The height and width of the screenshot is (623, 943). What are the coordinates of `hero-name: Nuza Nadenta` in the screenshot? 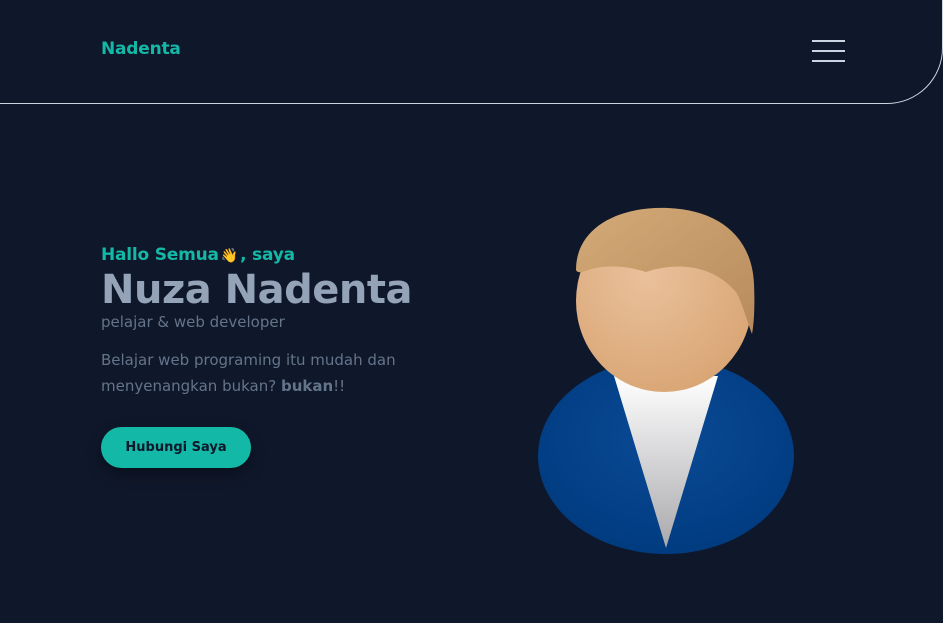 It's located at (256, 290).